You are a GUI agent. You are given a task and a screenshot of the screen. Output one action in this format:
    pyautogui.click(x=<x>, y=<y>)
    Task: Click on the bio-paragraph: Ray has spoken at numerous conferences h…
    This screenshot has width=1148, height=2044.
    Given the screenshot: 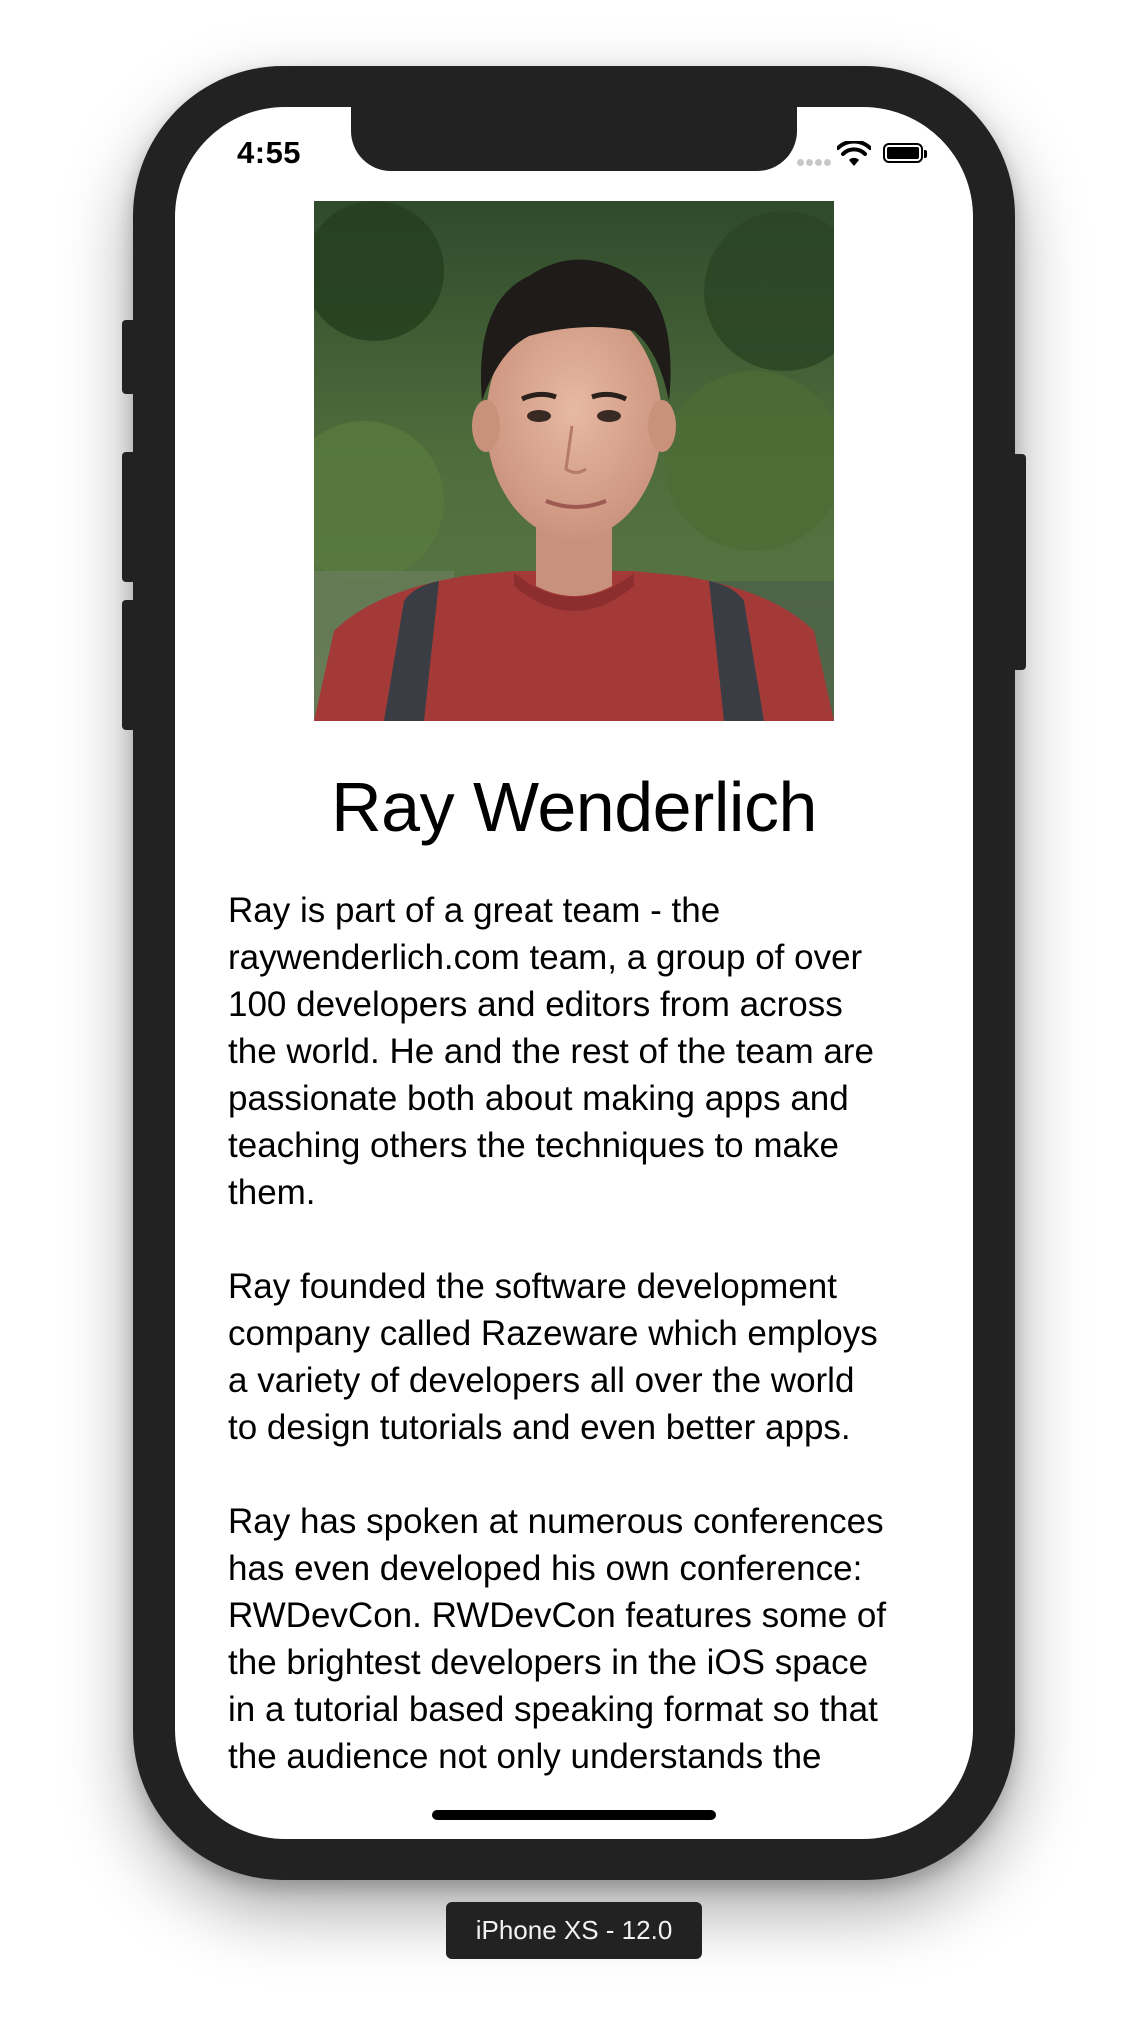 What is the action you would take?
    pyautogui.click(x=583, y=1637)
    